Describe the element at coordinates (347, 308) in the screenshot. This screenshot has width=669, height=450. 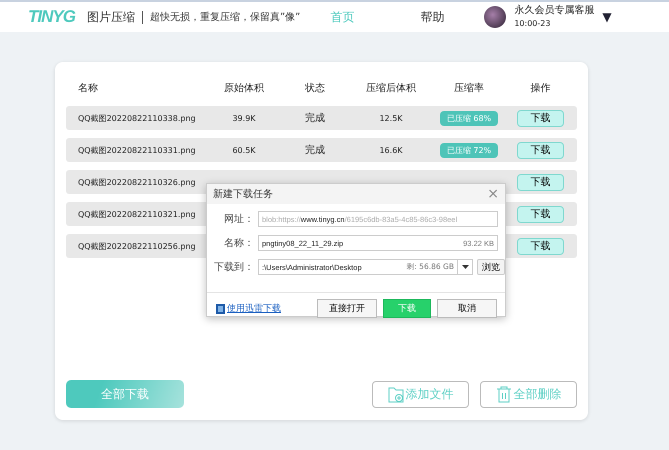
I see `dialog-button: 直接打开` at that location.